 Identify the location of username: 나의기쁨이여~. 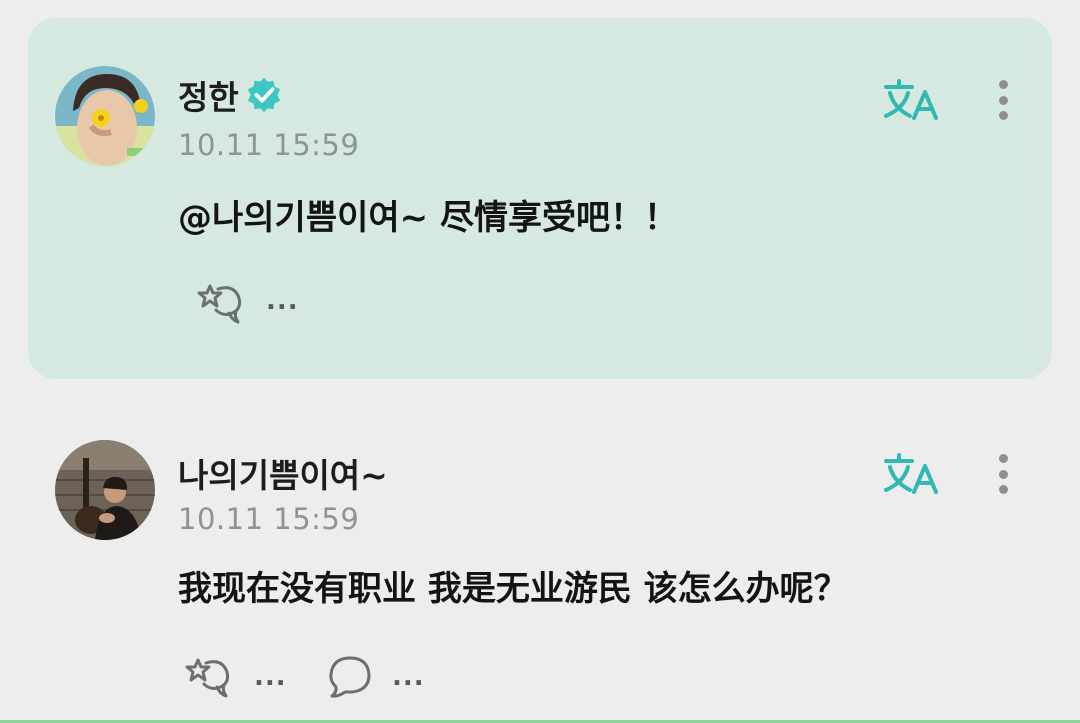
(283, 473).